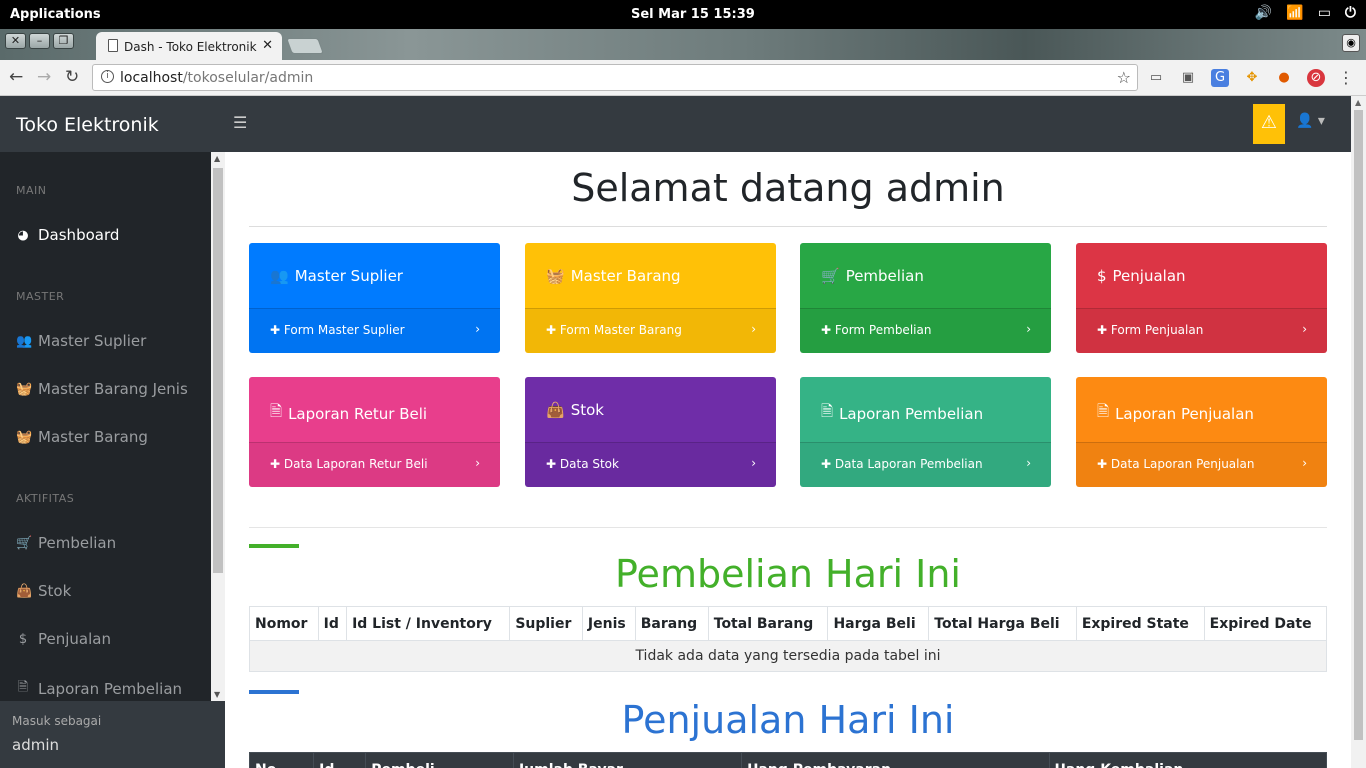 This screenshot has height=768, width=1366. Describe the element at coordinates (216, 78) in the screenshot. I see `url-text: localhost/tokoselular/admin` at that location.